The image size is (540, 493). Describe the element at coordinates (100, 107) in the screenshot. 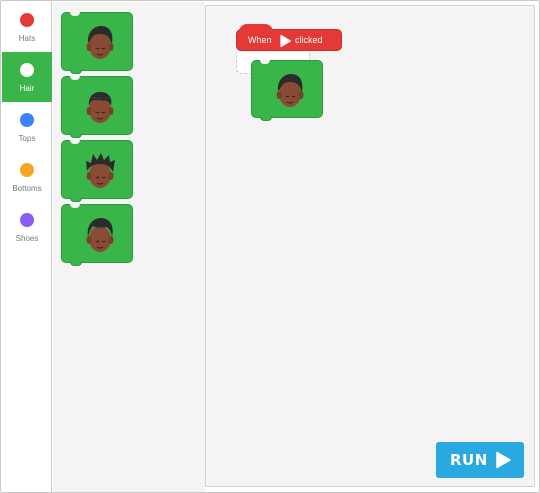

I see `wavy-hair-icon` at that location.